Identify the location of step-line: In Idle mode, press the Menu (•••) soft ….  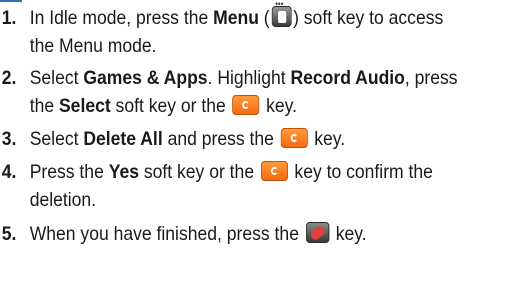
(236, 16).